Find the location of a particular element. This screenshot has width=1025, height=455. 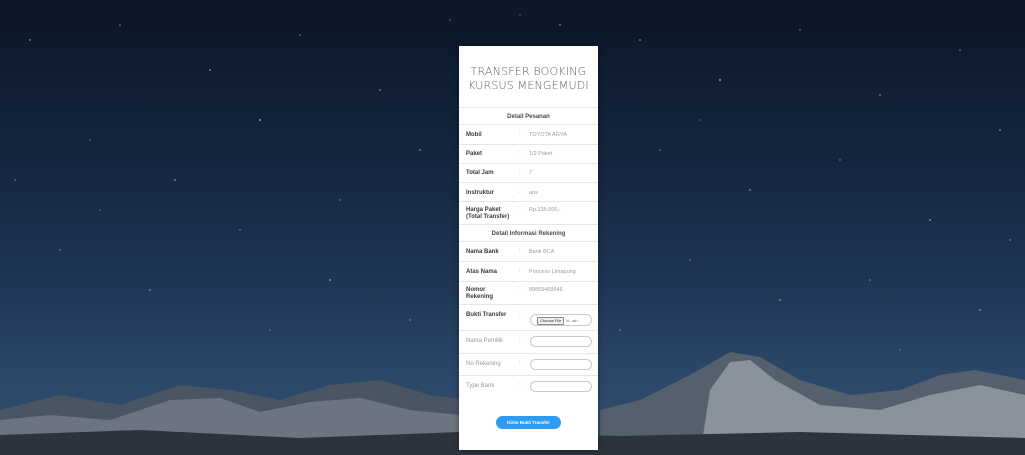

choose-file-button: Choose File is located at coordinates (551, 321).